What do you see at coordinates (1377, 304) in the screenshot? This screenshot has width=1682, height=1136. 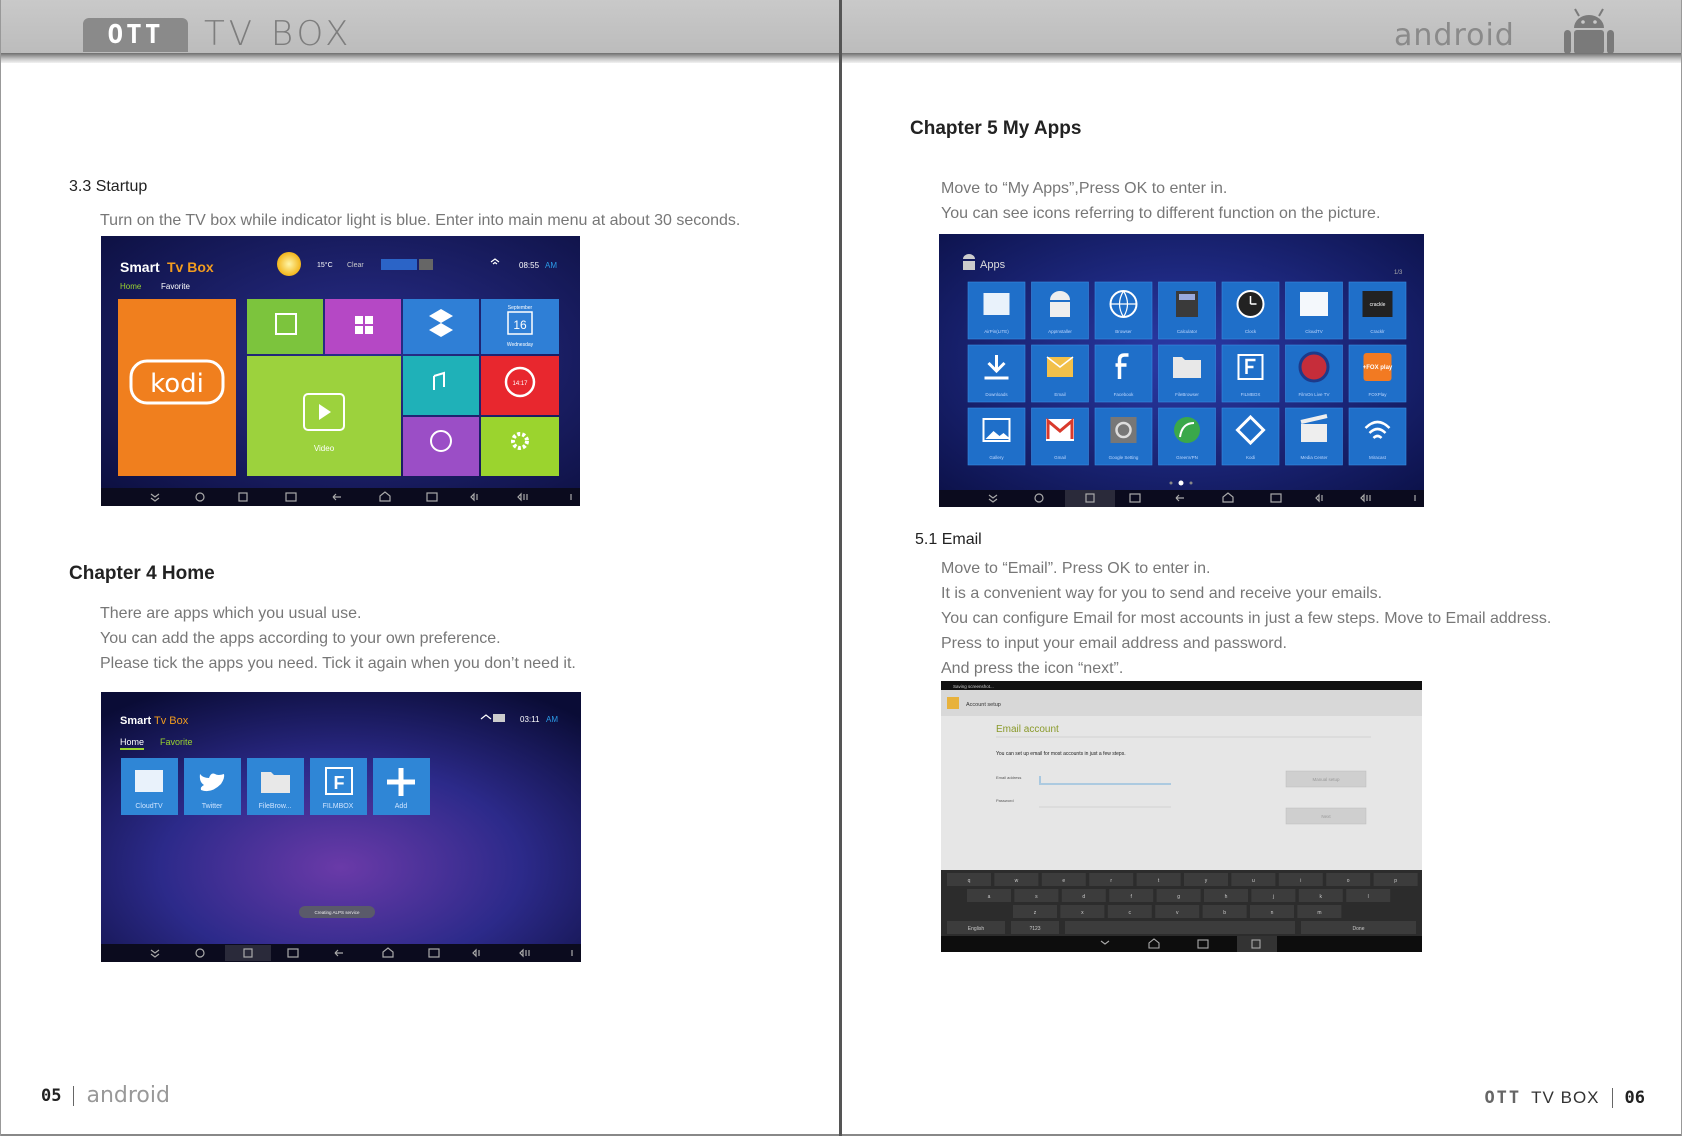 I see `crackle-icon: crackle` at bounding box center [1377, 304].